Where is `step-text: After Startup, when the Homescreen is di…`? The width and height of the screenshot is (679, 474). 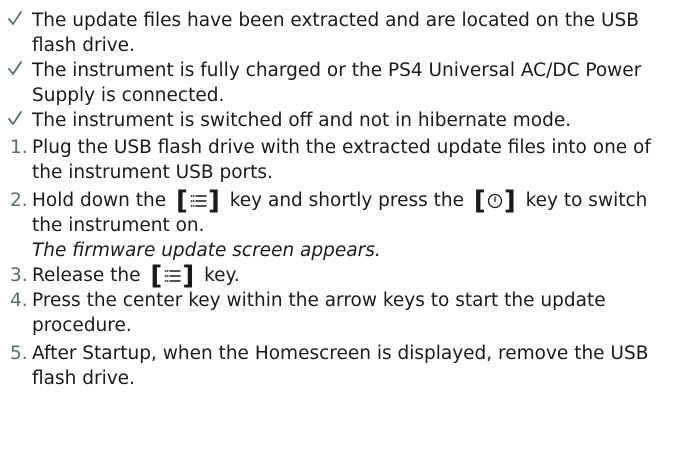
step-text: After Startup, when the Homescreen is di… is located at coordinates (340, 366).